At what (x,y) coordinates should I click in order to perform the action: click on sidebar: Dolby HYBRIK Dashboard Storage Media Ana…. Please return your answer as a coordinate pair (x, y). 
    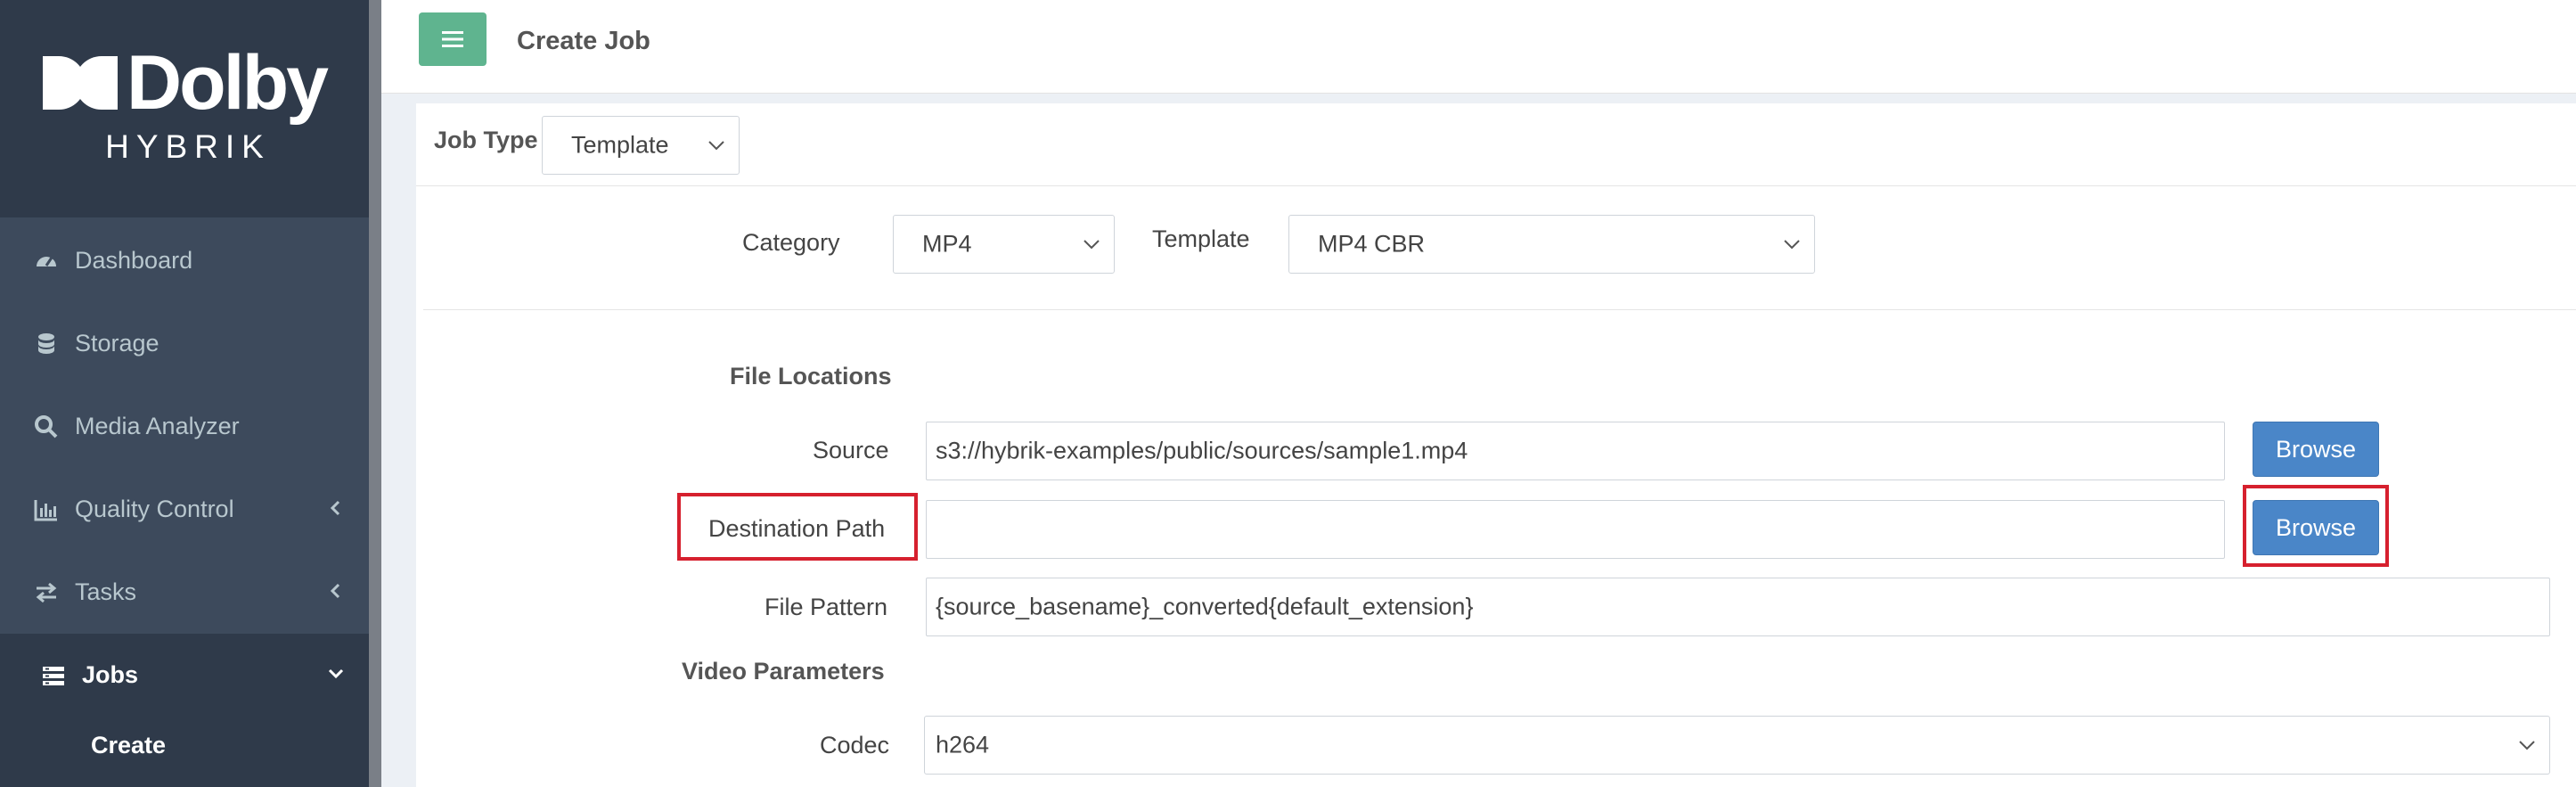
    Looking at the image, I should click on (184, 393).